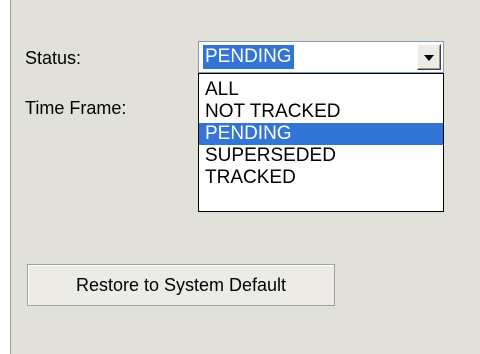  I want to click on status-option-superseded: SUPERSEDED, so click(321, 156).